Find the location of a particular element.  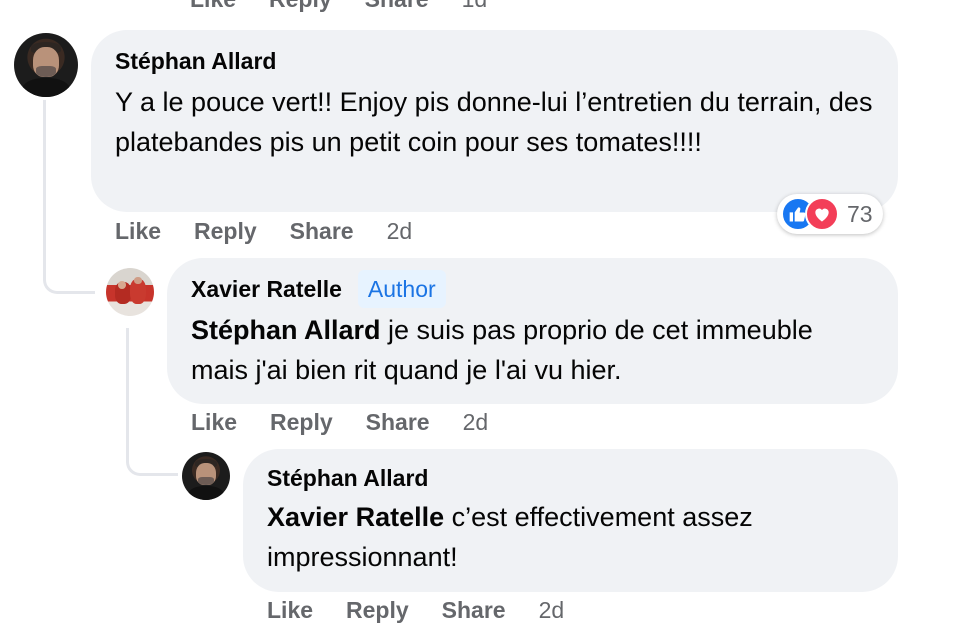

love-icon is located at coordinates (822, 214).